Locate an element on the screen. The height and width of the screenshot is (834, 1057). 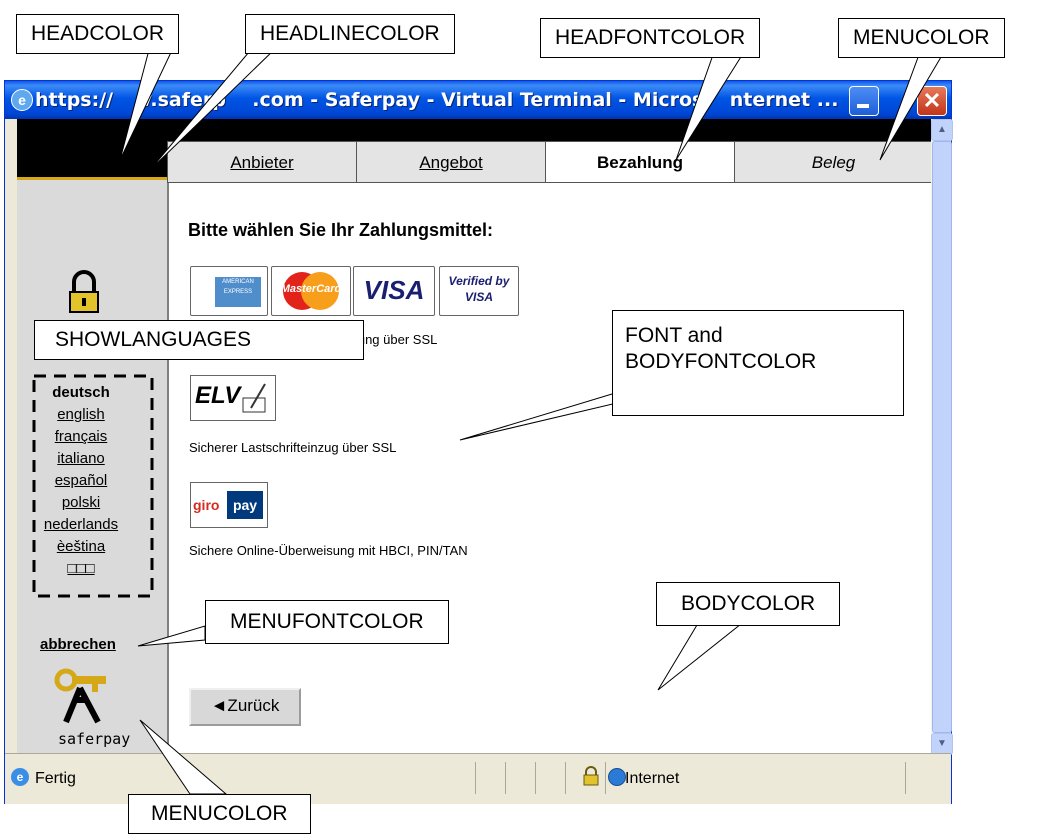
headlinecolor-pointer is located at coordinates (214, 108).